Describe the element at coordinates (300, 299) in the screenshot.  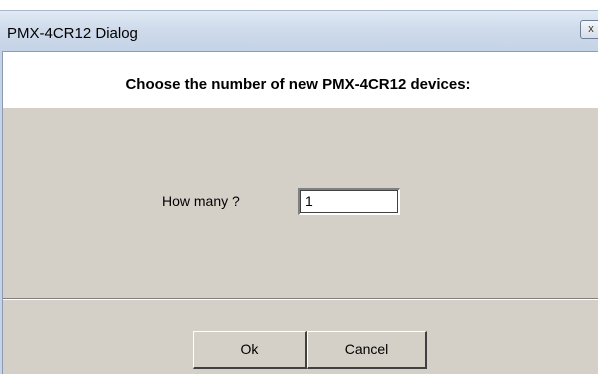
I see `separator` at that location.